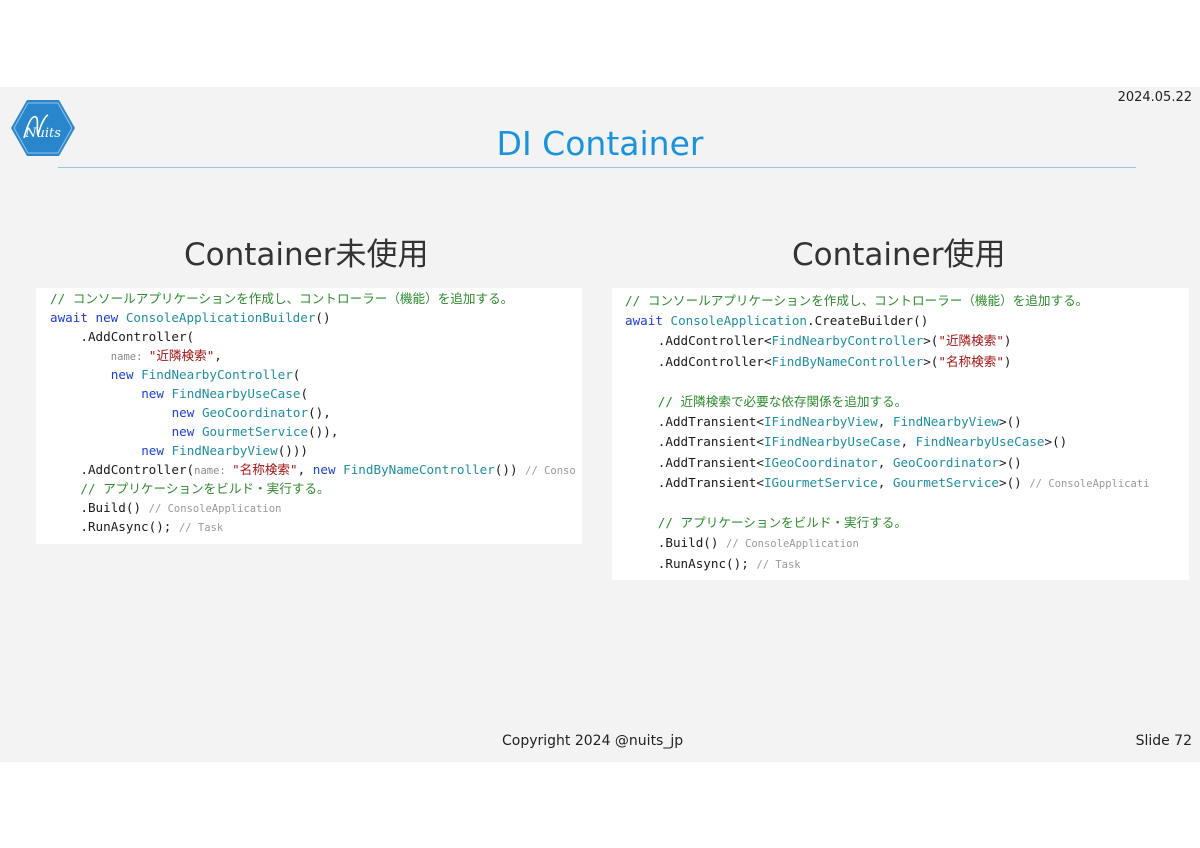 Image resolution: width=1200 pixels, height=848 pixels. Describe the element at coordinates (946, 482) in the screenshot. I see `code-token: GourmetService` at that location.